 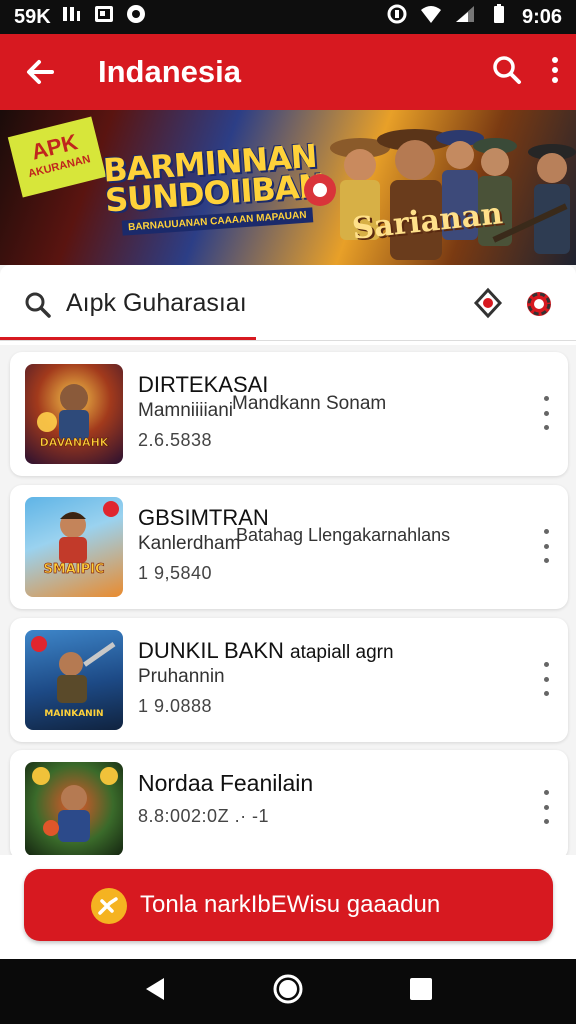 I want to click on game-version: 2.6.5838, so click(x=175, y=440).